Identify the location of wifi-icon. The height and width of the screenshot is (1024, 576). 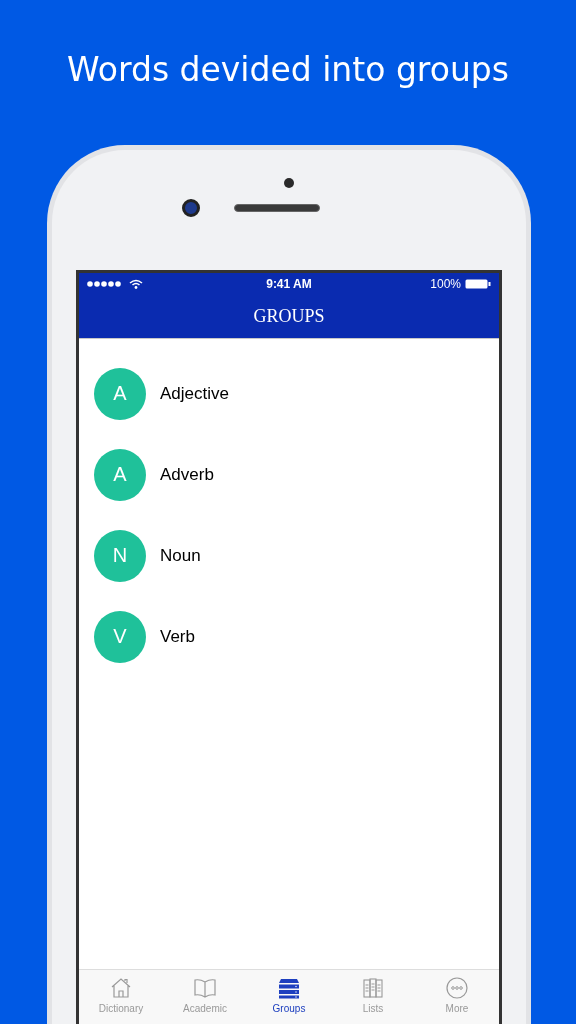
(136, 284).